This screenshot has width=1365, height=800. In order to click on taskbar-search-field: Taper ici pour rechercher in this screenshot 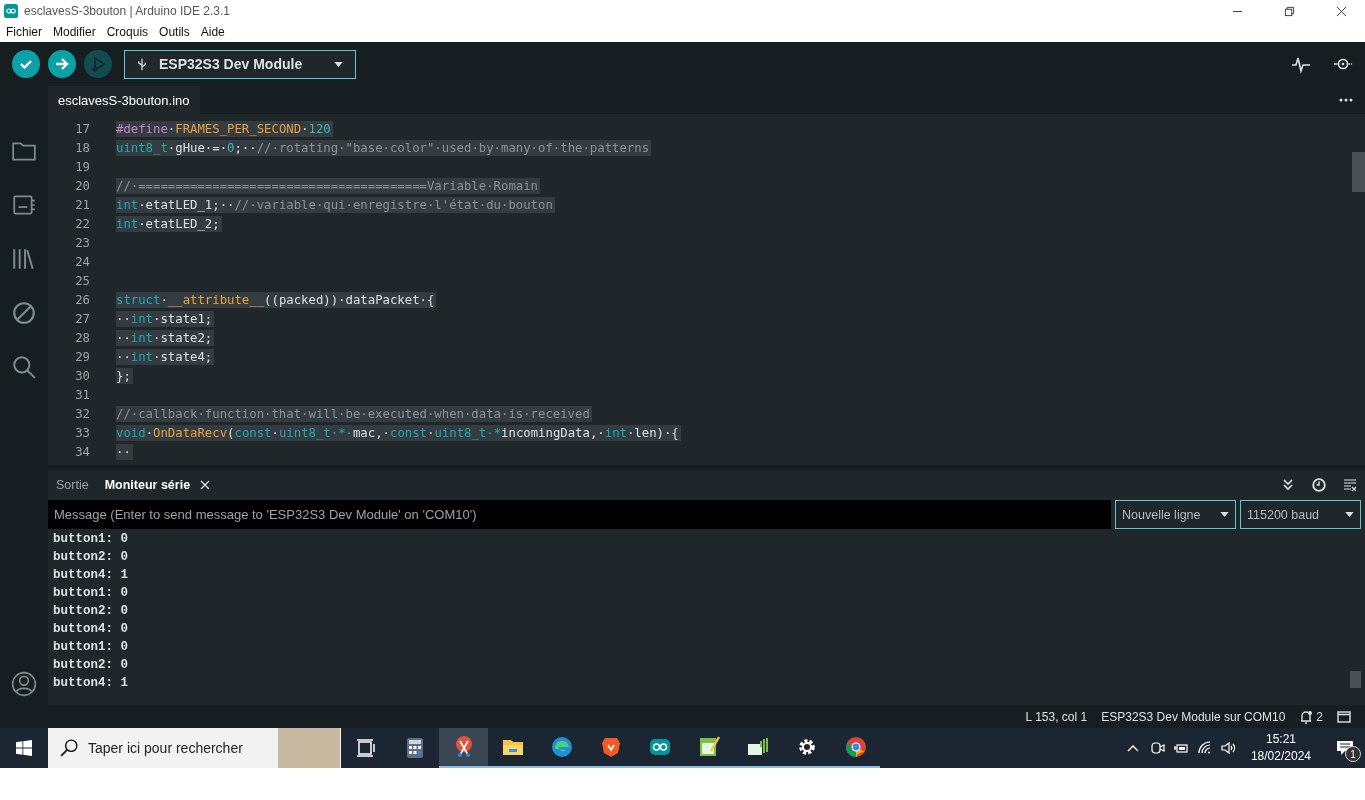, I will do `click(194, 748)`.